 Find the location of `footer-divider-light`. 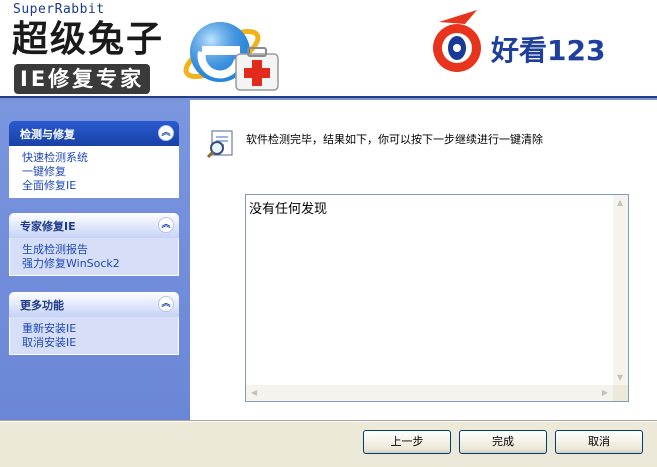

footer-divider-light is located at coordinates (328, 421).